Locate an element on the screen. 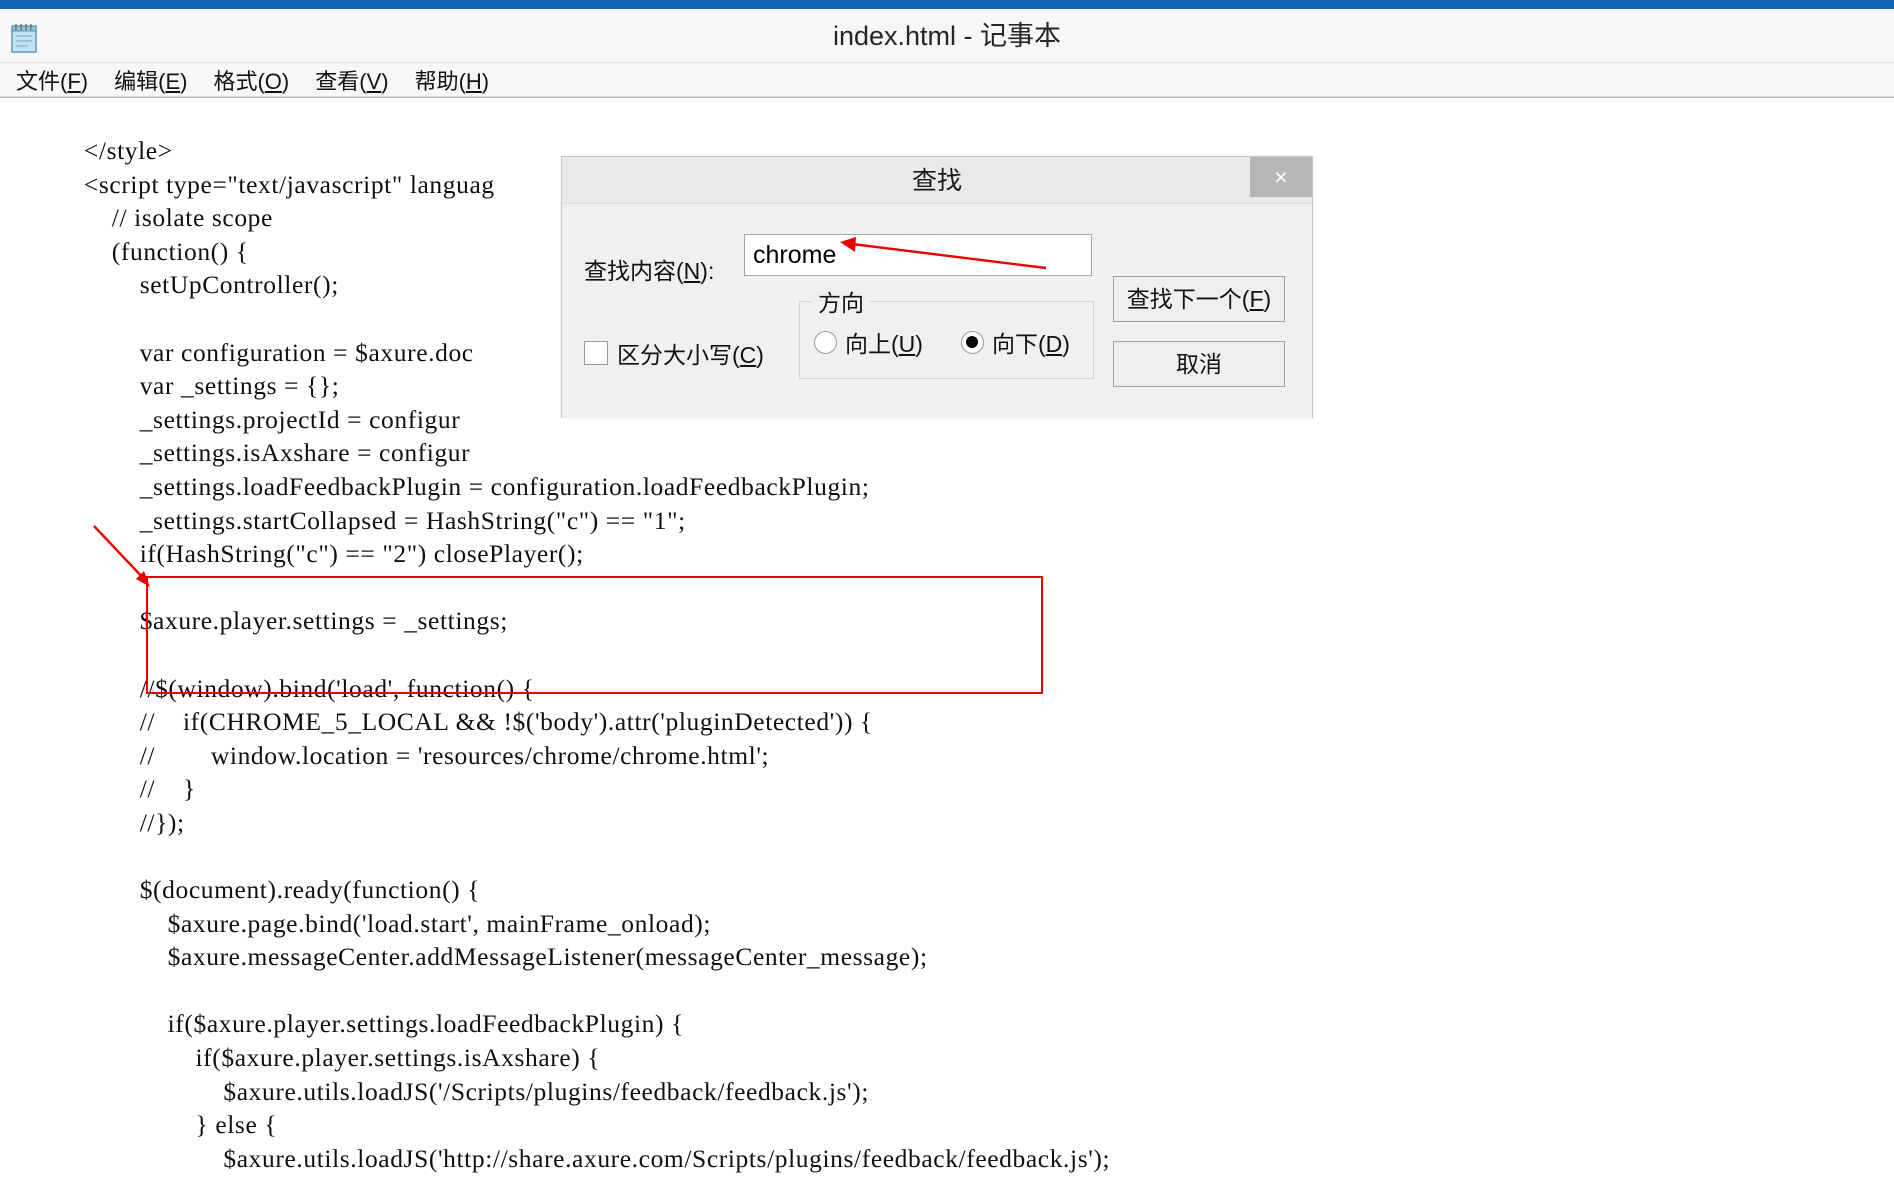  menu-item-help-mnemonic: H is located at coordinates (473, 81).